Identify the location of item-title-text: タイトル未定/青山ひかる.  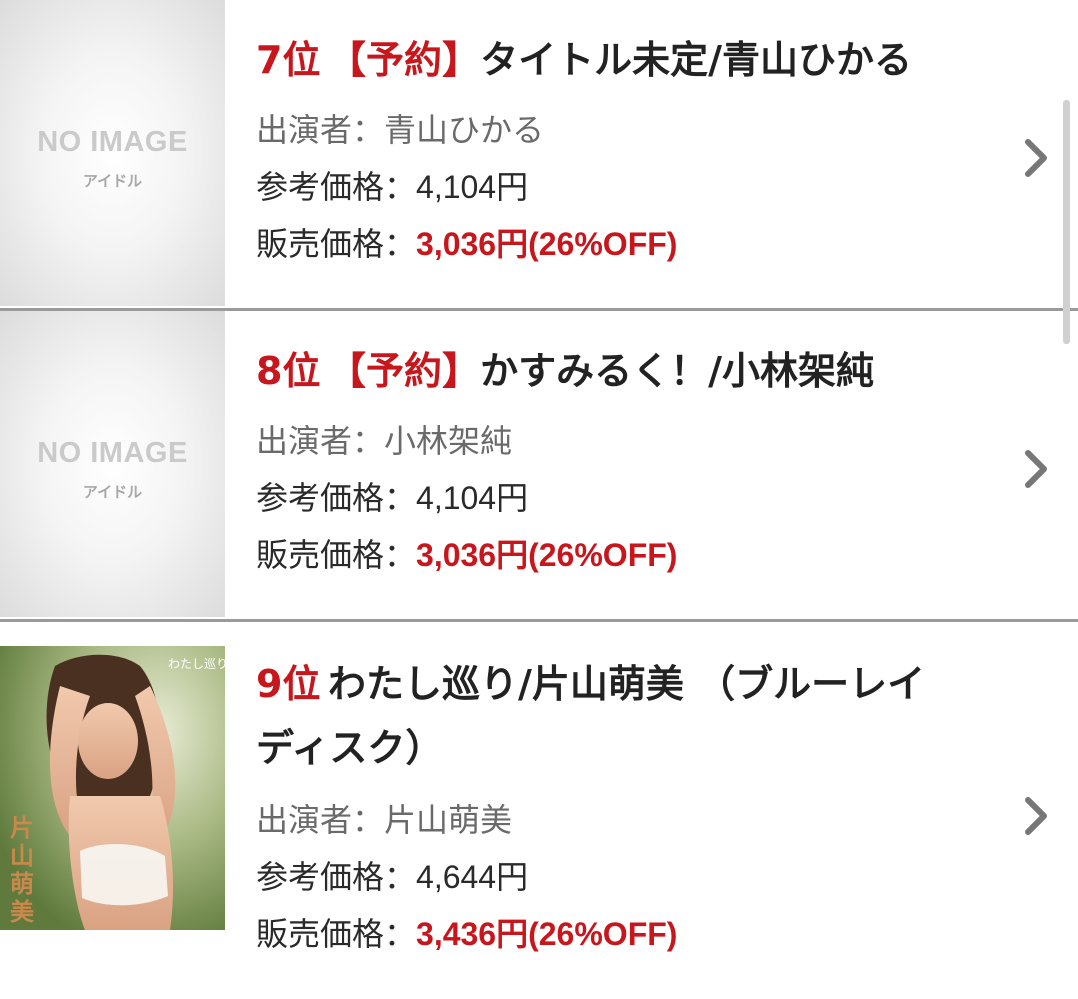
(696, 60).